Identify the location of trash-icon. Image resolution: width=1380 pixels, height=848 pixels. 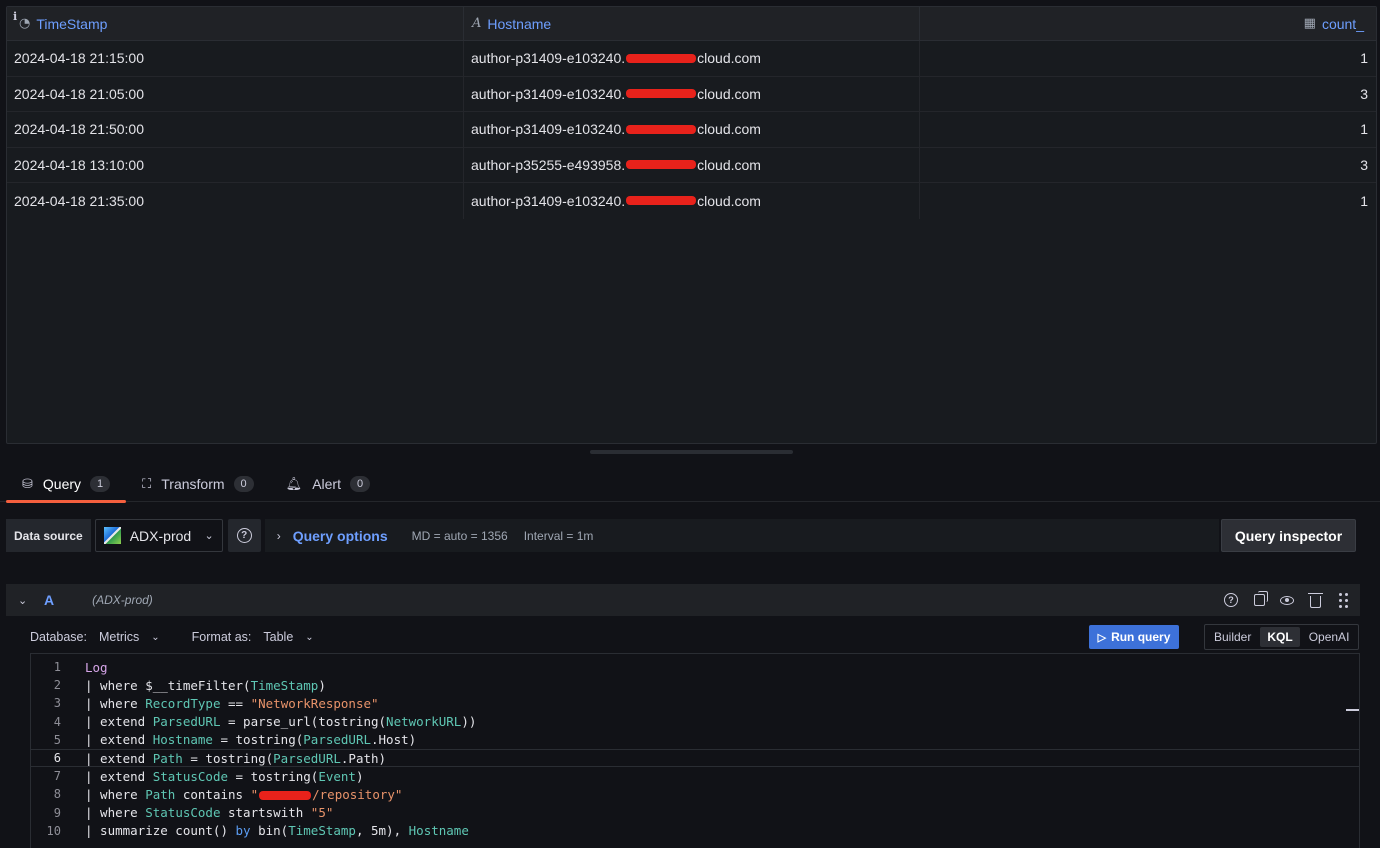
(1315, 600).